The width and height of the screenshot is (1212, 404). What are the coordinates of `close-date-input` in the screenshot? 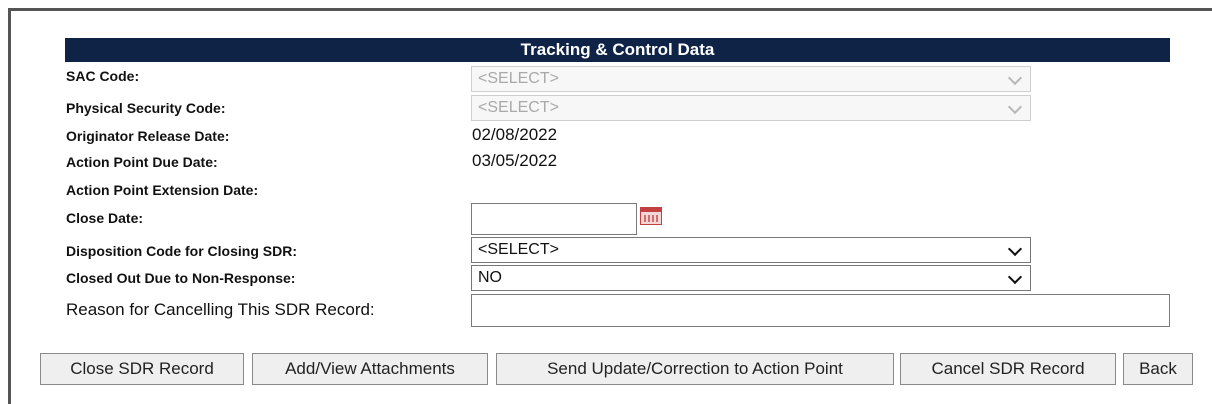 It's located at (554, 219).